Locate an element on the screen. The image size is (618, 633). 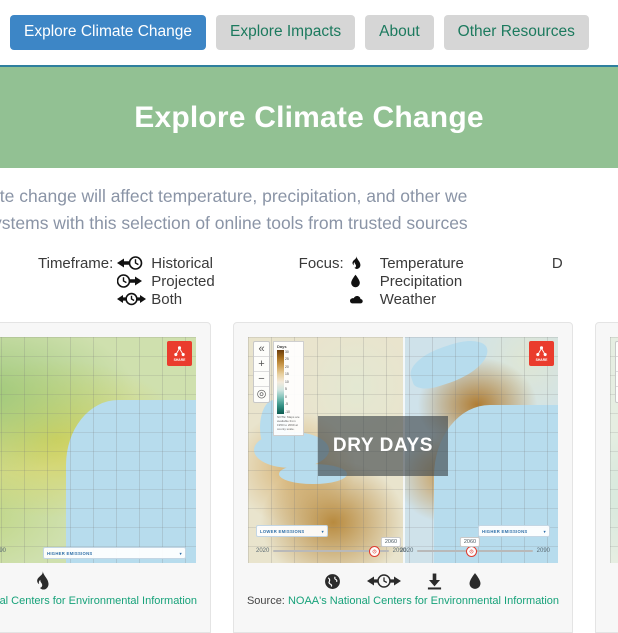
timeline-track-2-right is located at coordinates (475, 551).